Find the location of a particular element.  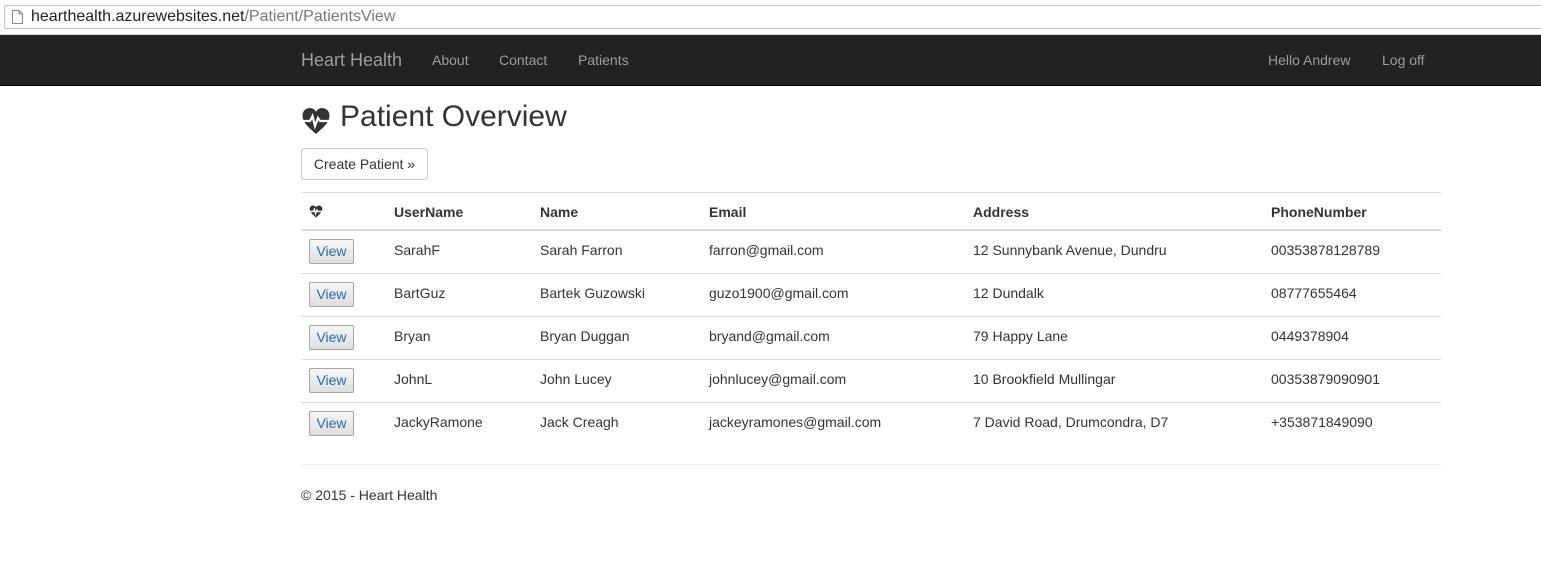

cell-email: johnlucey@gmail.com is located at coordinates (778, 379).